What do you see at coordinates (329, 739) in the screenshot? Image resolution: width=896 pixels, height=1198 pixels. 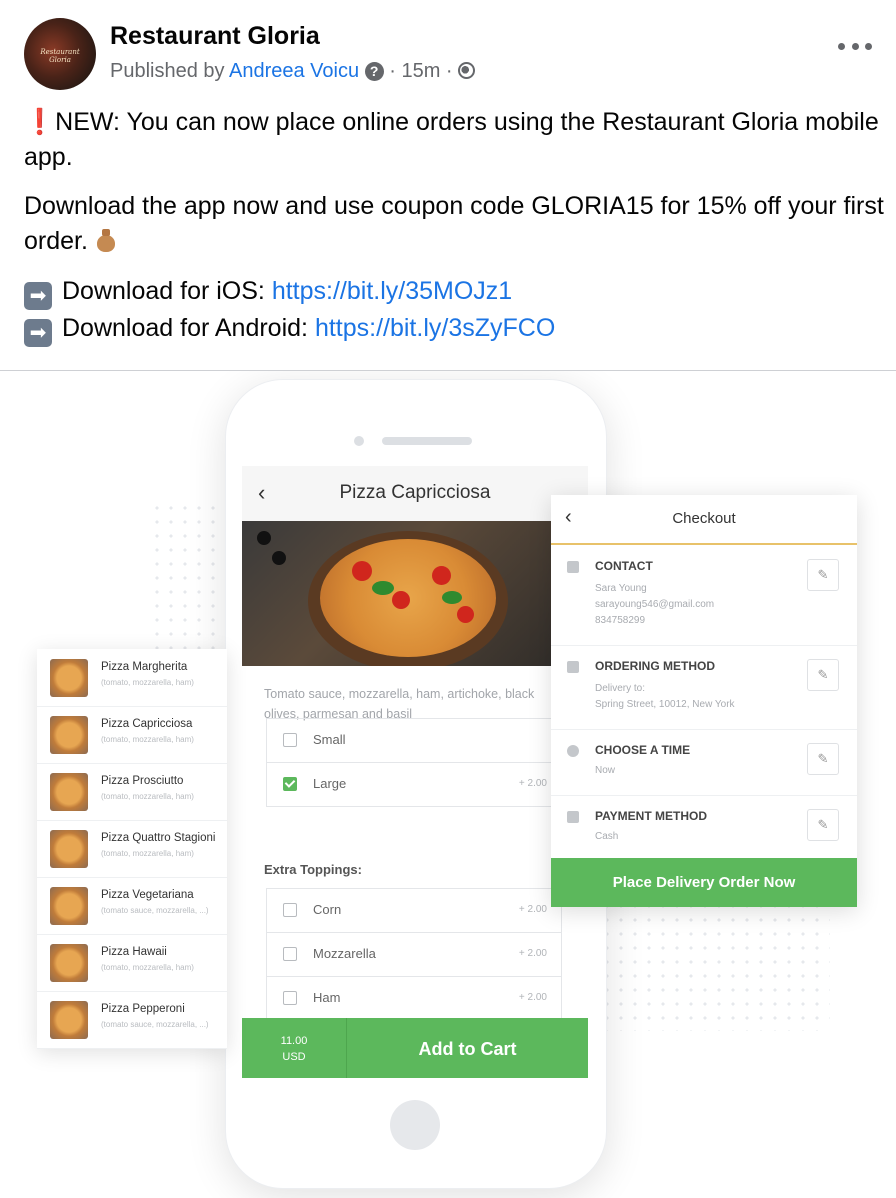 I see `size-label: Small` at bounding box center [329, 739].